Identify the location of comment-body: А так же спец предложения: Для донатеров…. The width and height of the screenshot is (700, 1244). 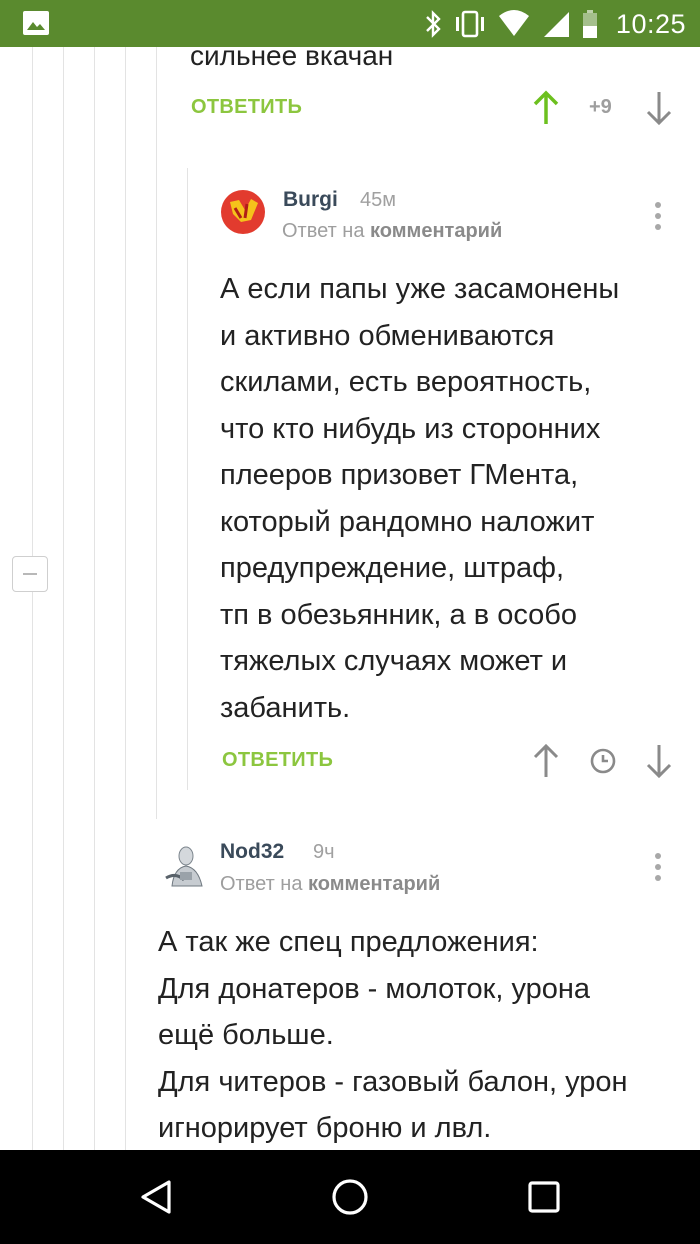
(393, 1035).